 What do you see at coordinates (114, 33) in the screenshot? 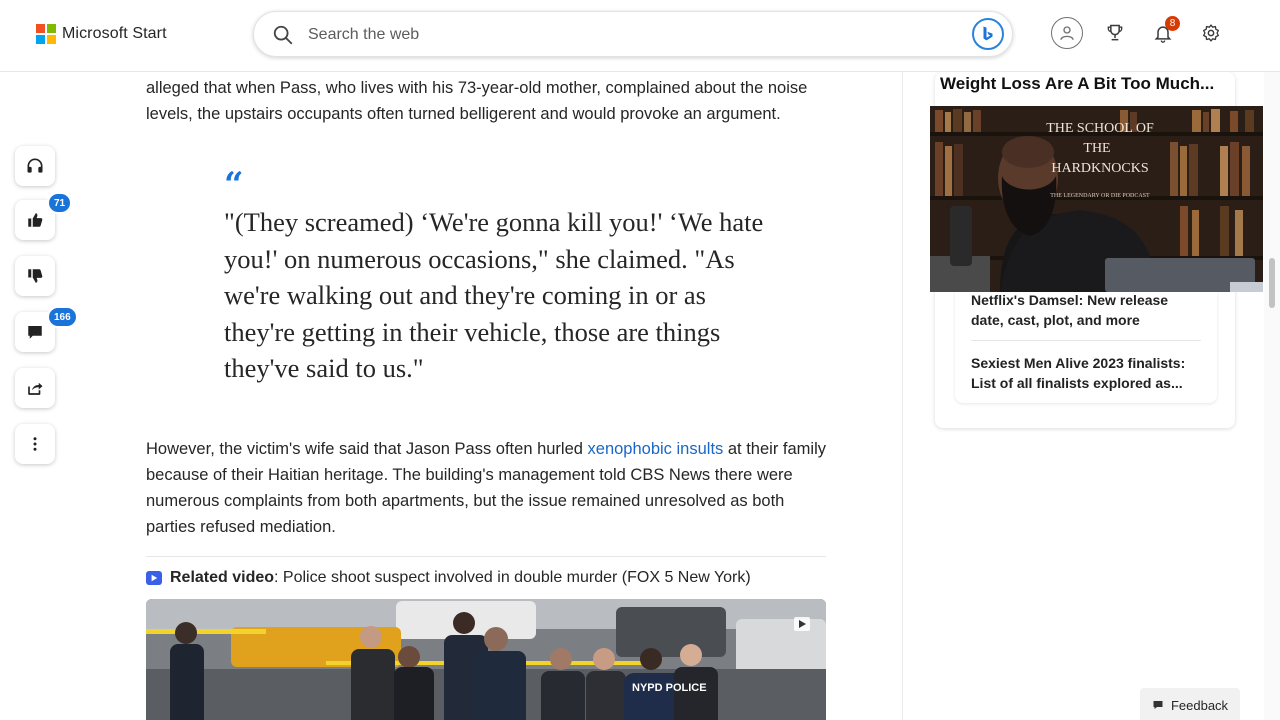
I see `brand-name: Microsoft Start` at bounding box center [114, 33].